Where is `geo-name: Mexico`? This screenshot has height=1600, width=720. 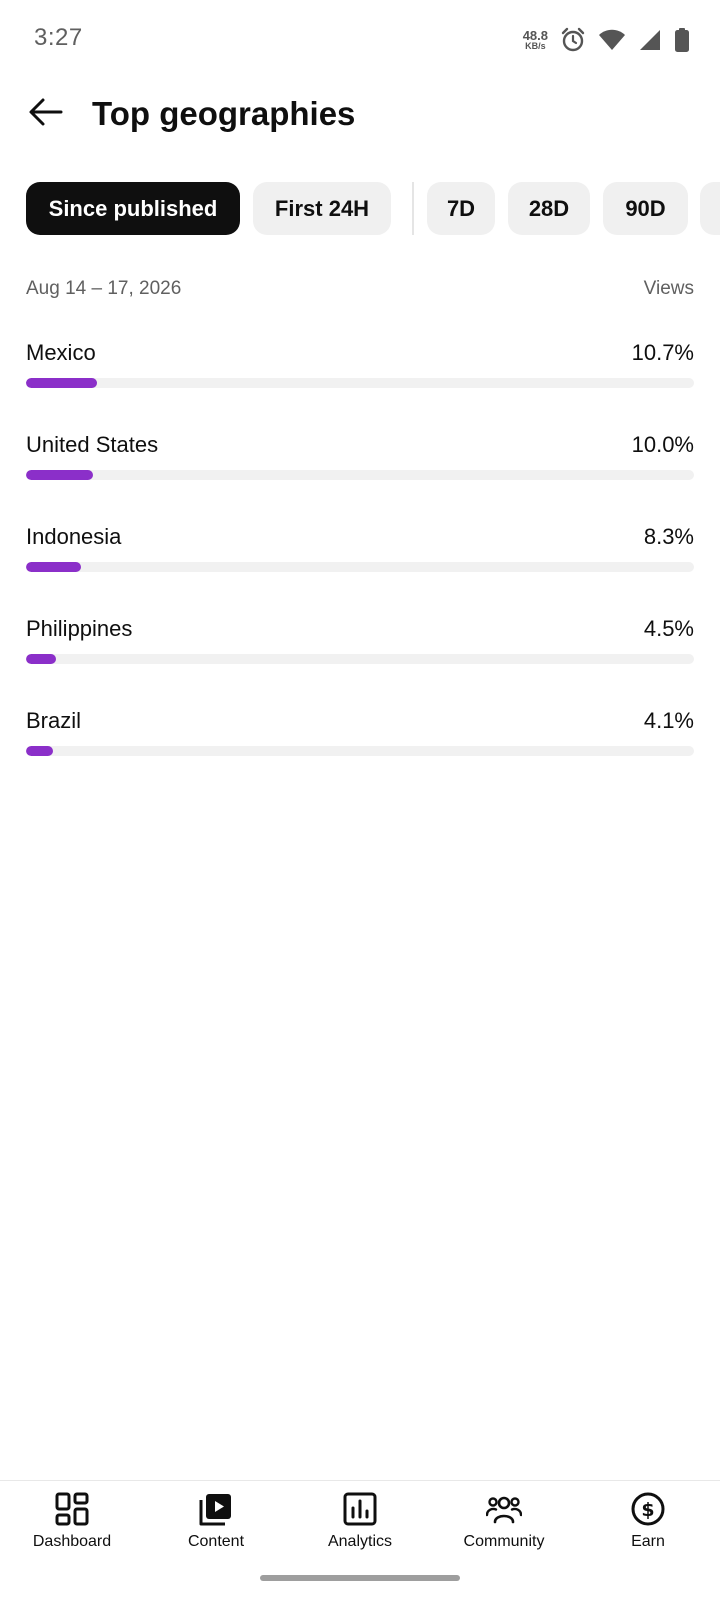 geo-name: Mexico is located at coordinates (61, 352).